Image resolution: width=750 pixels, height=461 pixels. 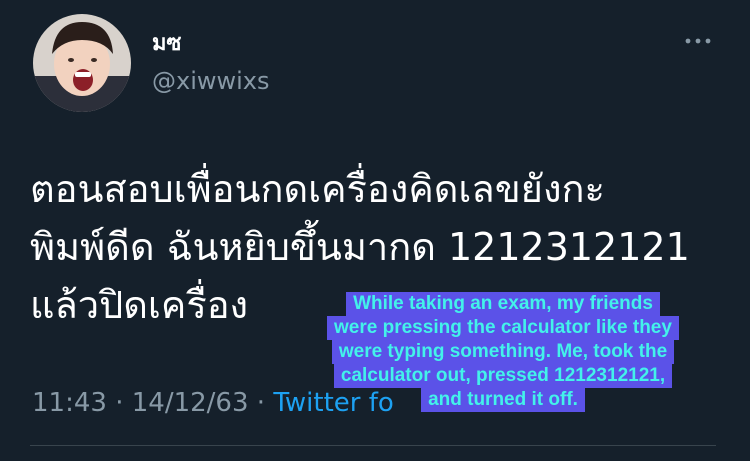 I want to click on ellipsis-icon, so click(x=698, y=41).